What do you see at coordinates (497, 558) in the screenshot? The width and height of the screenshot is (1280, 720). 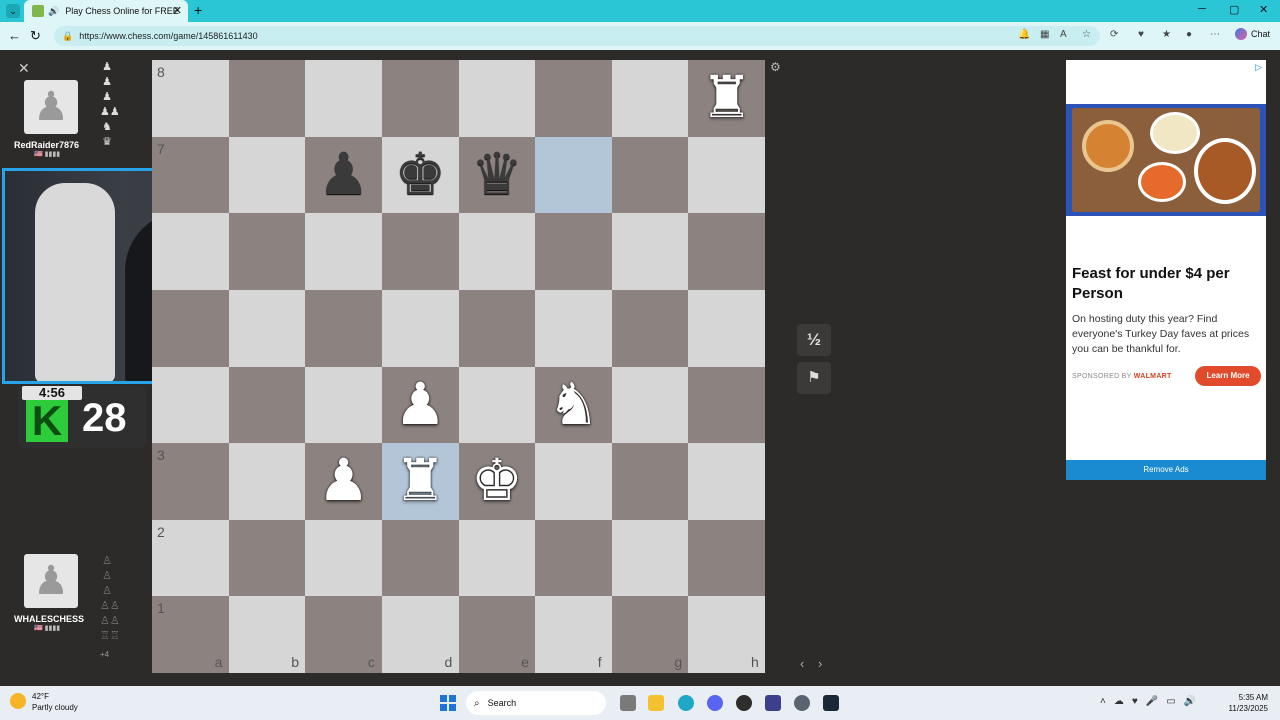 I see `square-e2` at bounding box center [497, 558].